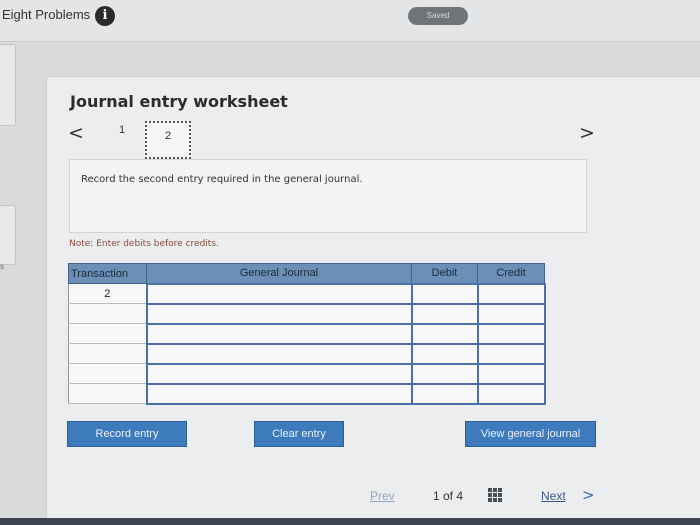  I want to click on clear-entry-button: Clear entry, so click(299, 434).